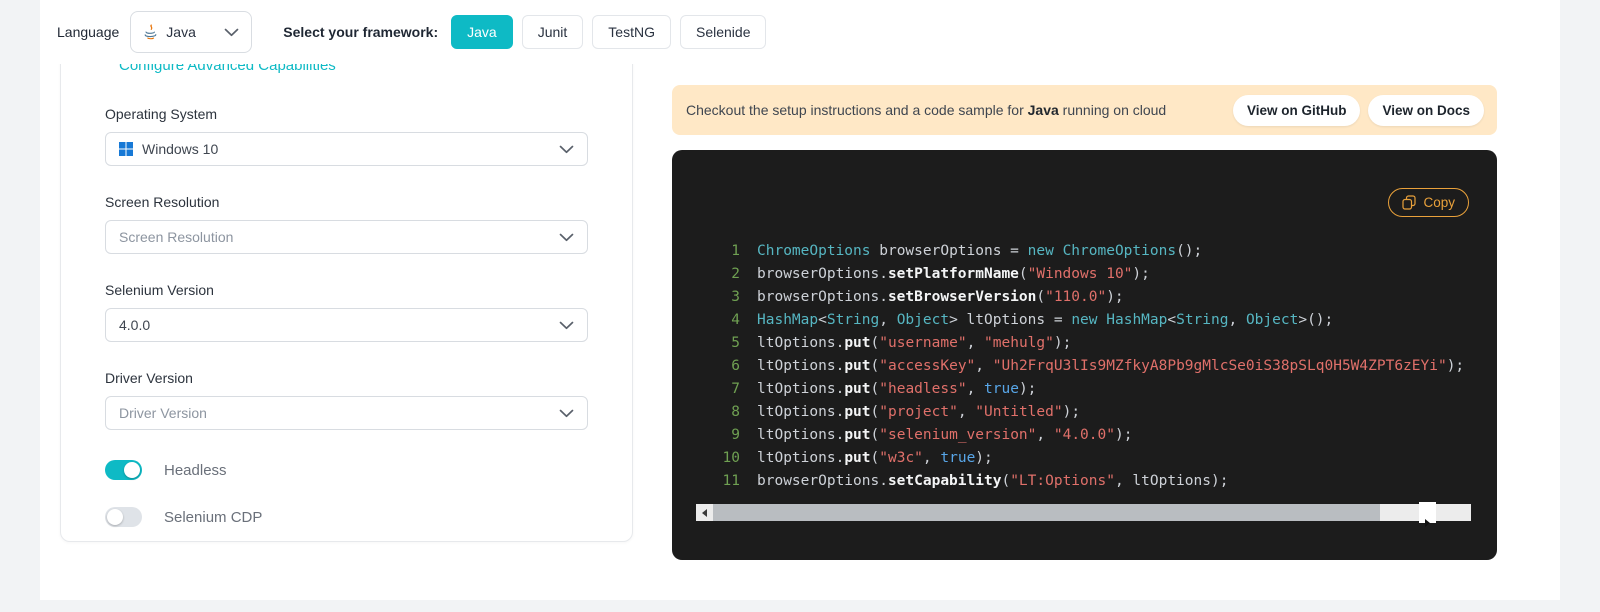 This screenshot has height=612, width=1600. Describe the element at coordinates (875, 458) in the screenshot. I see `line-content: ltOptions.put("w3c", true);` at that location.